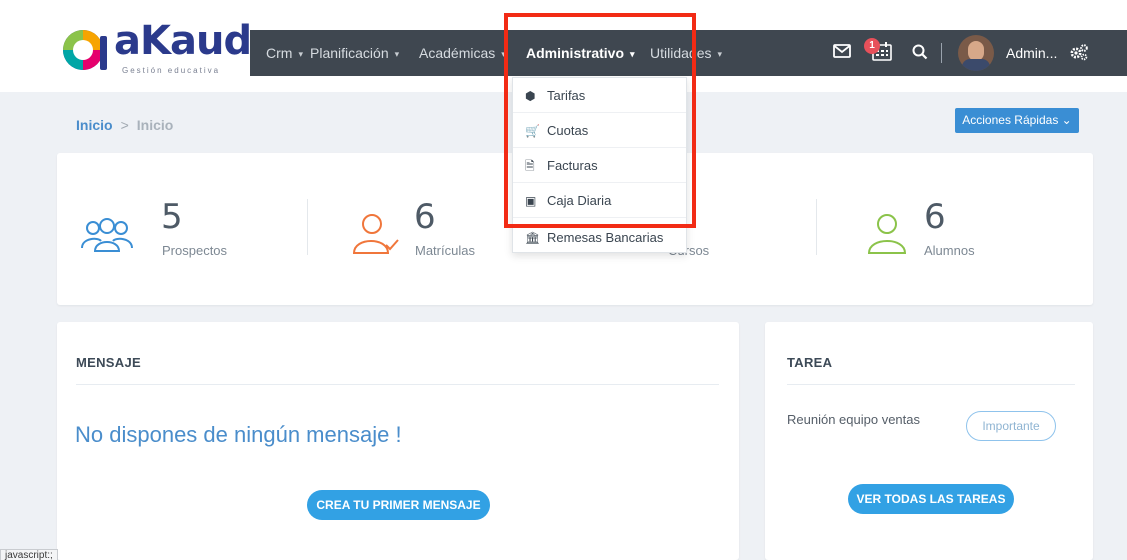  Describe the element at coordinates (887, 234) in the screenshot. I see `user-icon` at that location.